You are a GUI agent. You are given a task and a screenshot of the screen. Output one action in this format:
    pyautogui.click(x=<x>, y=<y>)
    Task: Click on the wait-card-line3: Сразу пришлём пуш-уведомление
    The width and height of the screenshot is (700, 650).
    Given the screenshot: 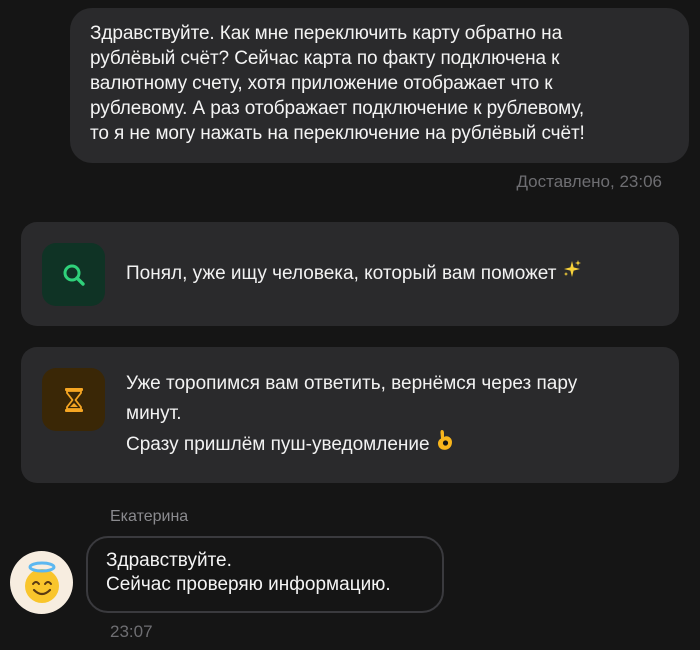 What is the action you would take?
    pyautogui.click(x=278, y=445)
    